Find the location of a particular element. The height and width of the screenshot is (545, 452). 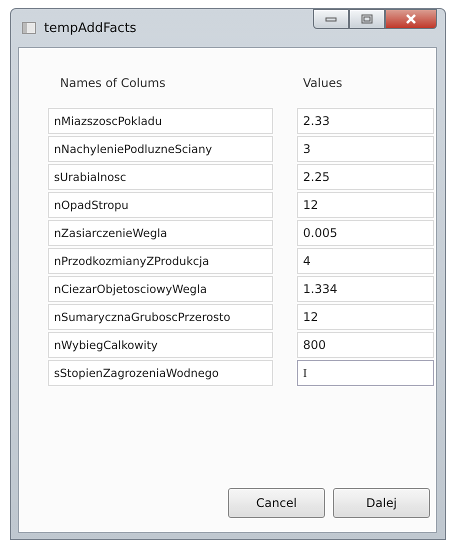

close-icon is located at coordinates (411, 19).